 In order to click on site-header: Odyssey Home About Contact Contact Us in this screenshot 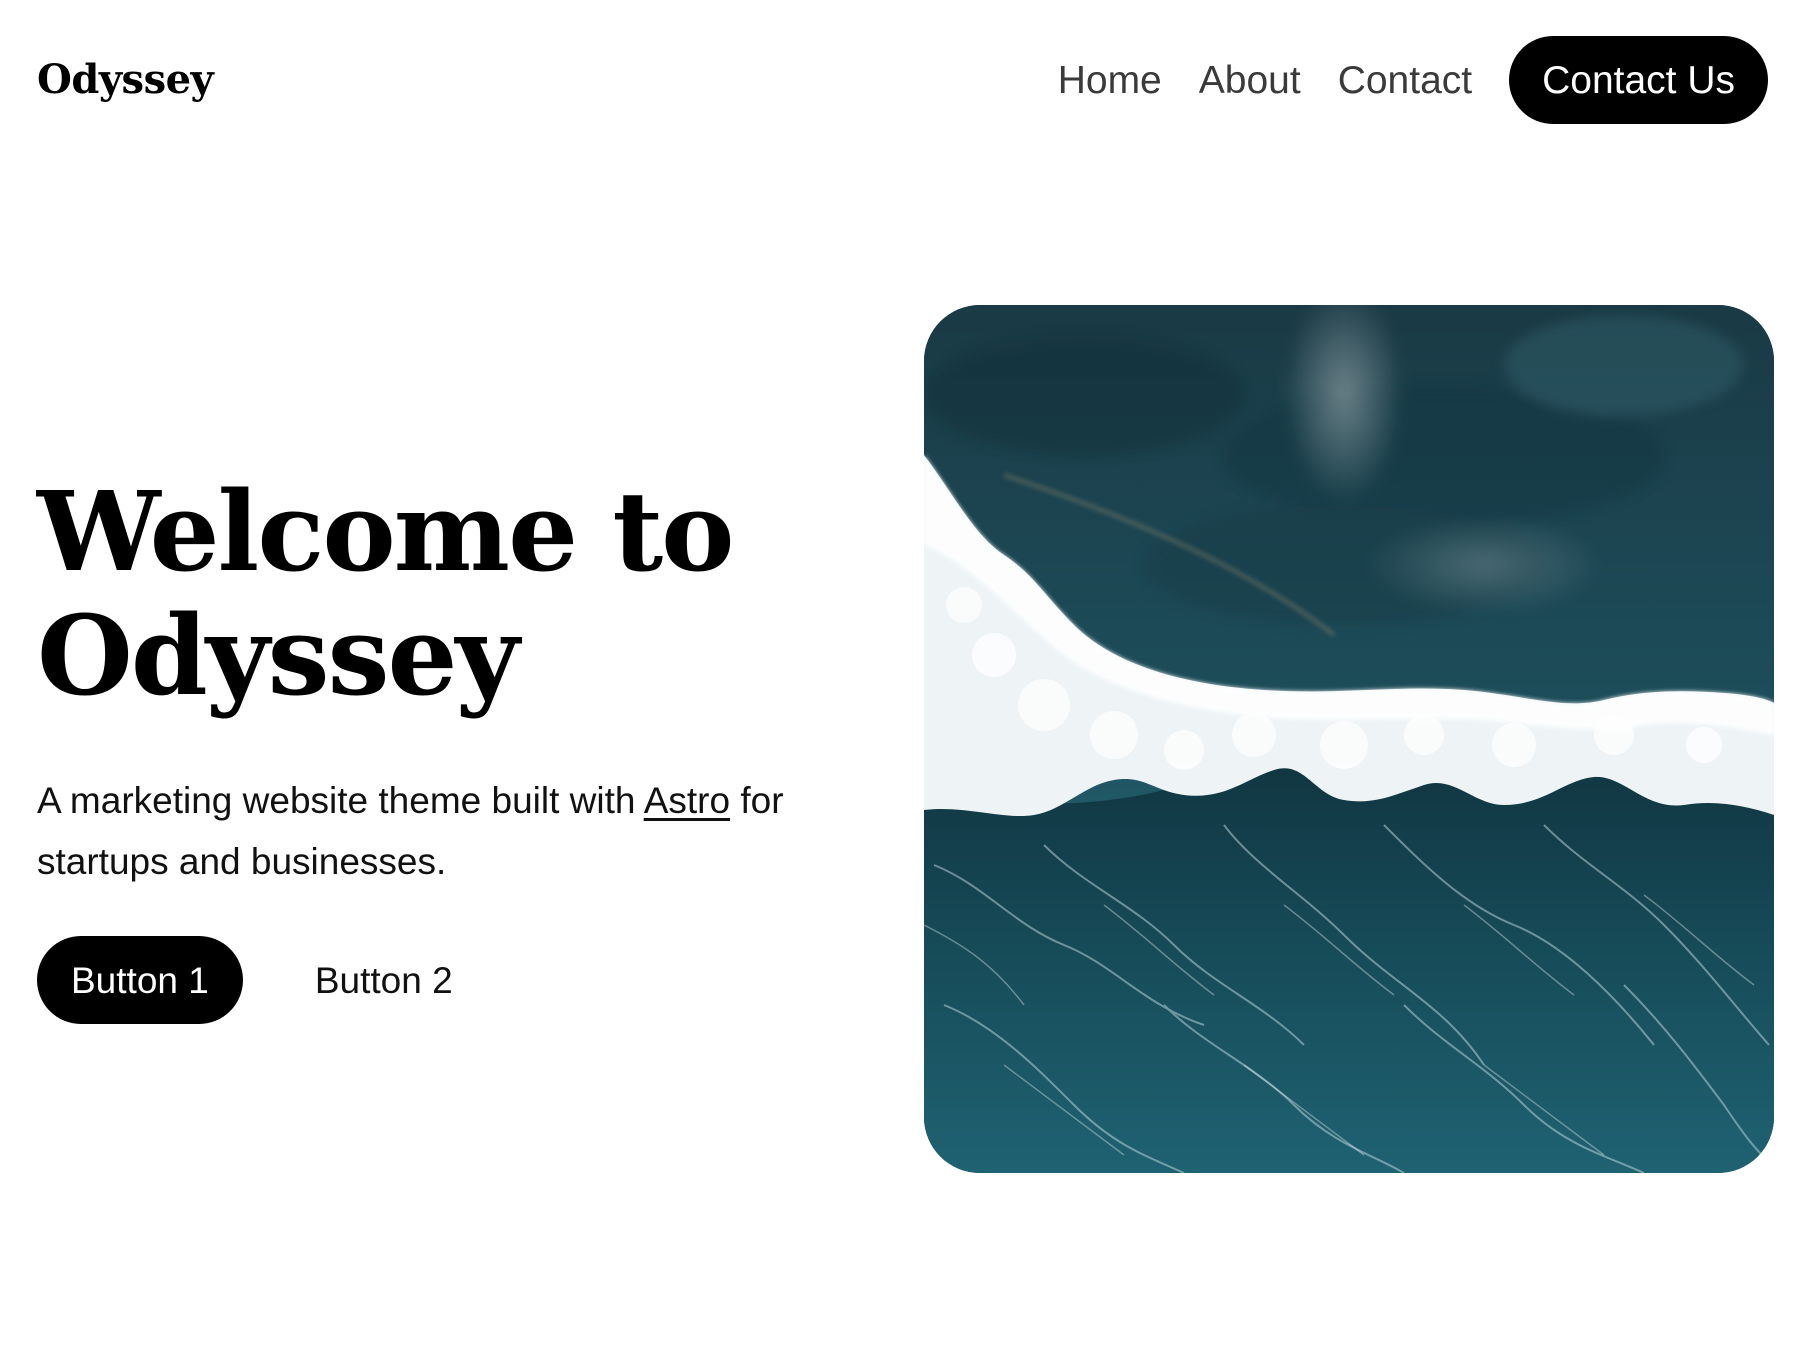, I will do `click(902, 80)`.